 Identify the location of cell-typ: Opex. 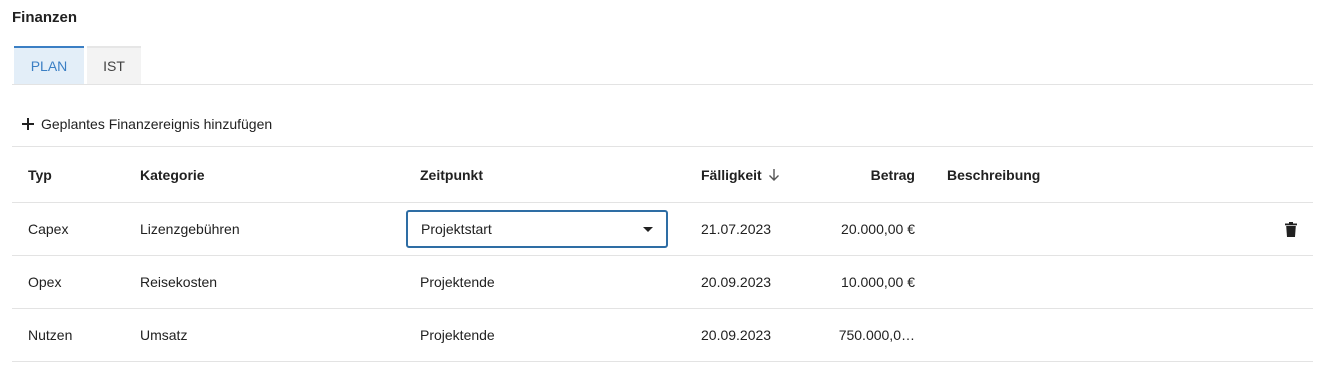
(45, 282).